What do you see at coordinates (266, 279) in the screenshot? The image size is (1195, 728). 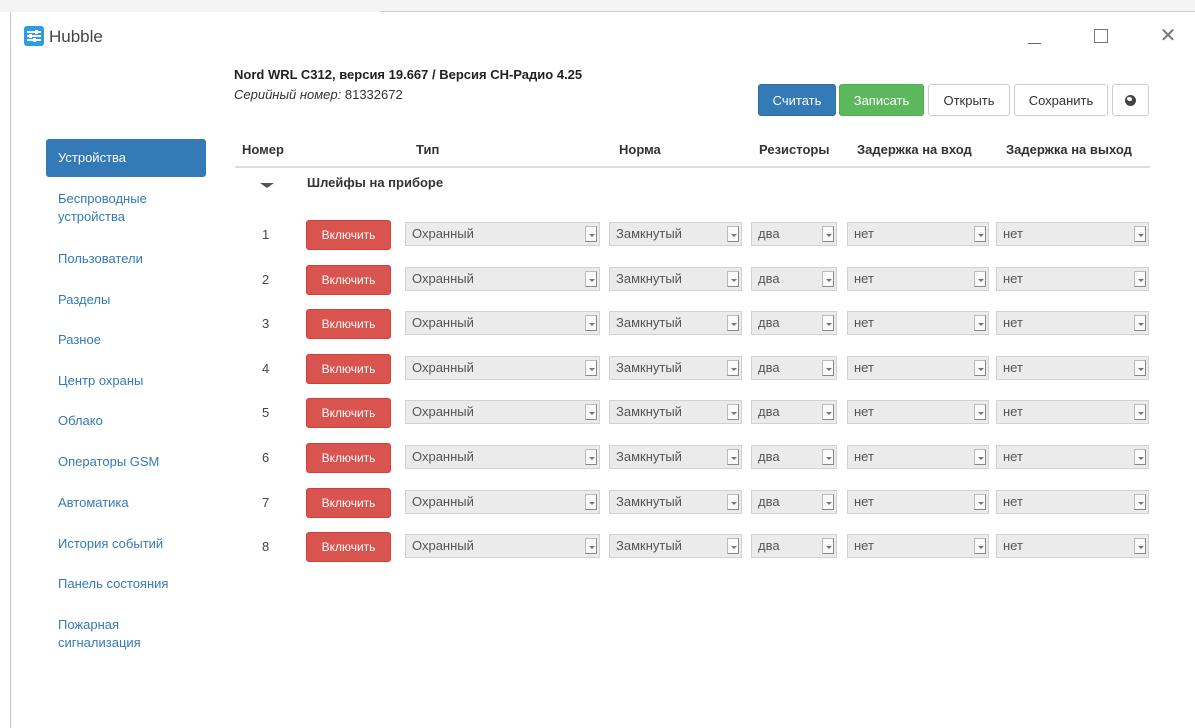 I see `row-number: 2` at bounding box center [266, 279].